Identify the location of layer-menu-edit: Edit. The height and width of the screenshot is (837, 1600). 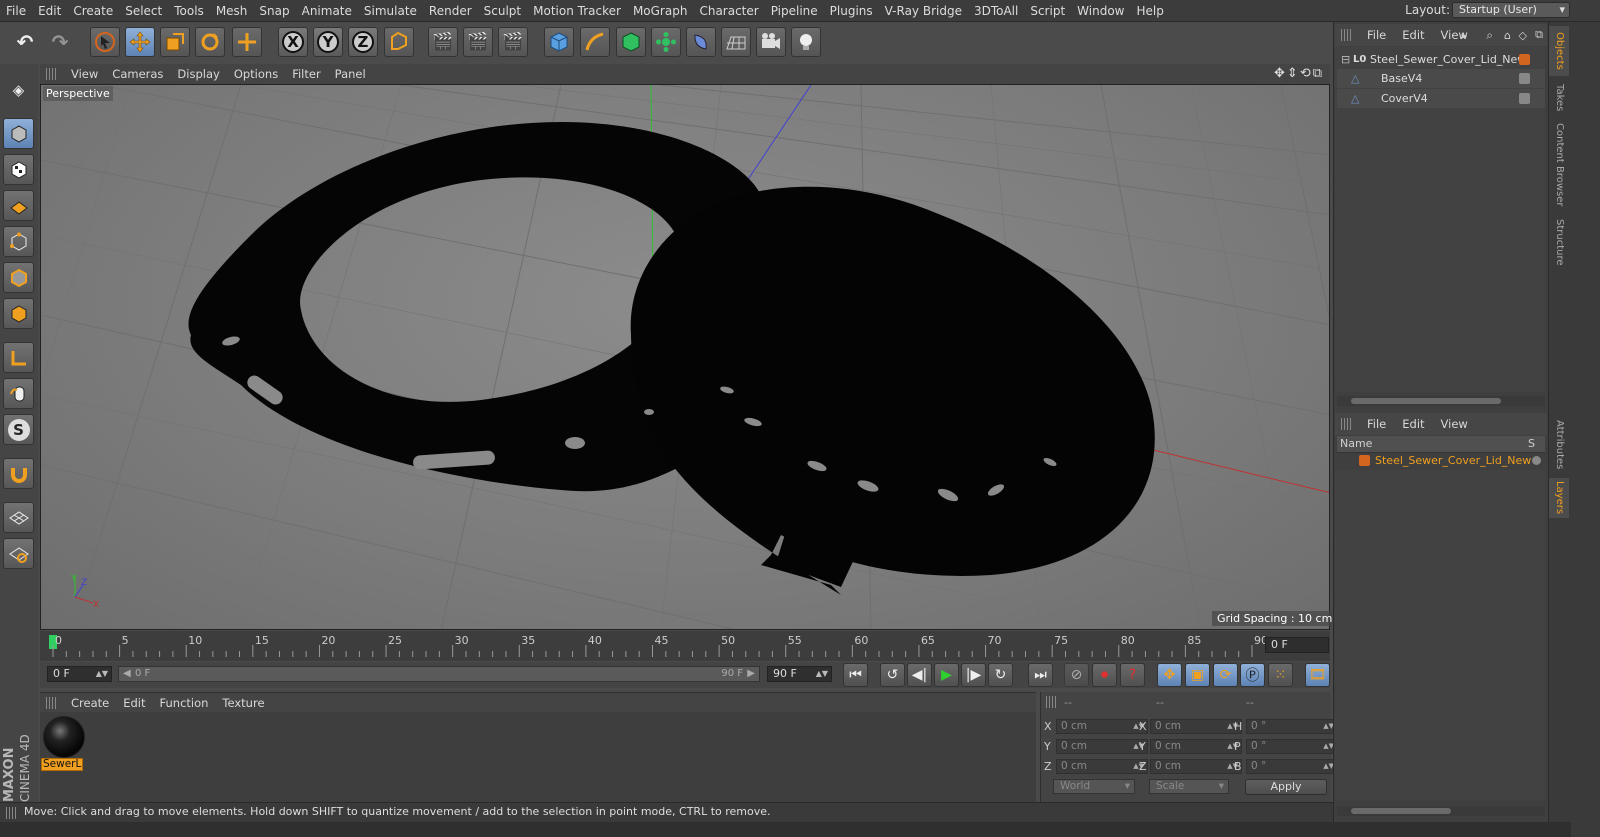
(1413, 424).